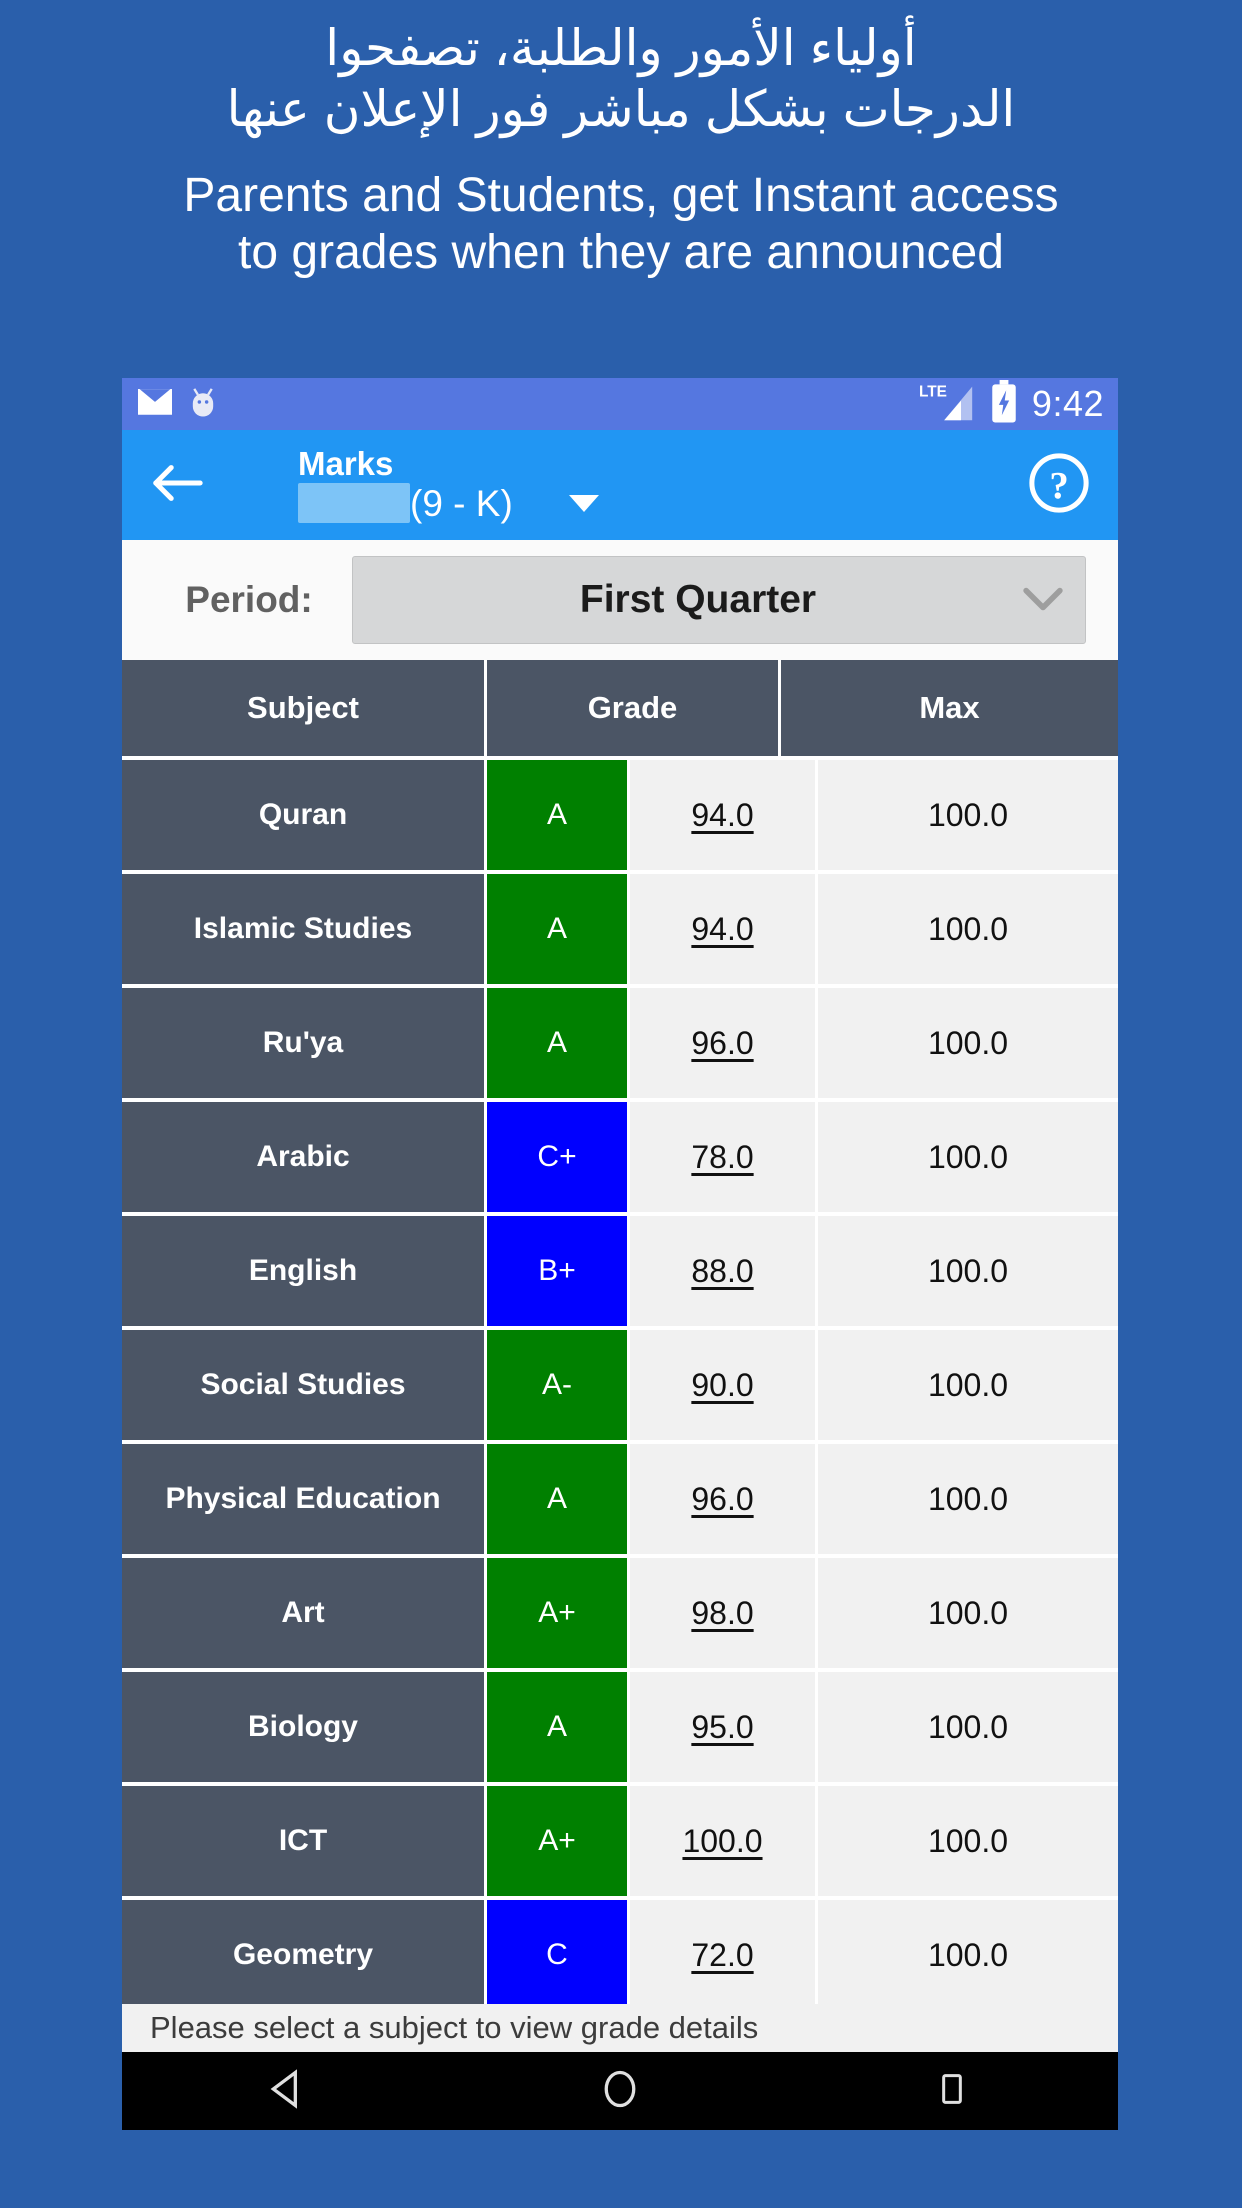 The height and width of the screenshot is (2208, 1242). I want to click on table-row: Arabic C+ 78.0 100.0, so click(620, 1157).